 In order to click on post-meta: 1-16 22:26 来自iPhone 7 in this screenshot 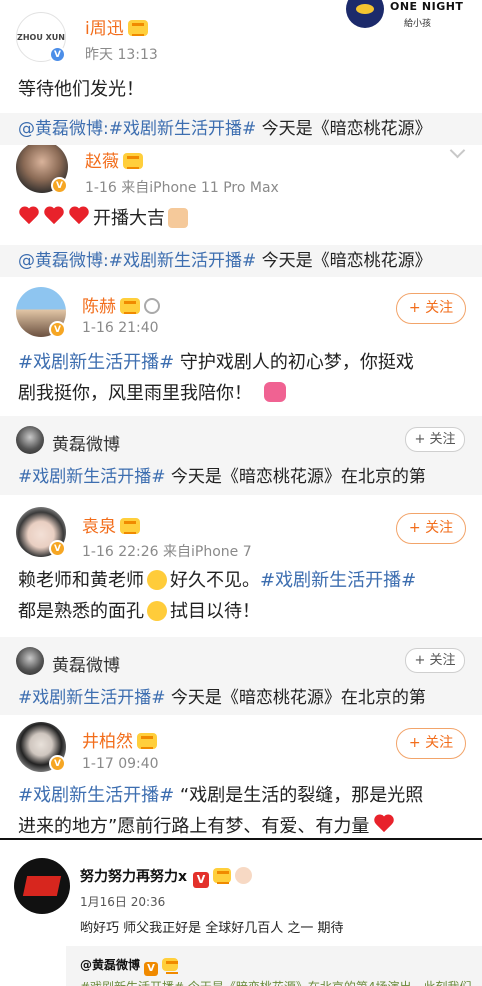, I will do `click(167, 552)`.